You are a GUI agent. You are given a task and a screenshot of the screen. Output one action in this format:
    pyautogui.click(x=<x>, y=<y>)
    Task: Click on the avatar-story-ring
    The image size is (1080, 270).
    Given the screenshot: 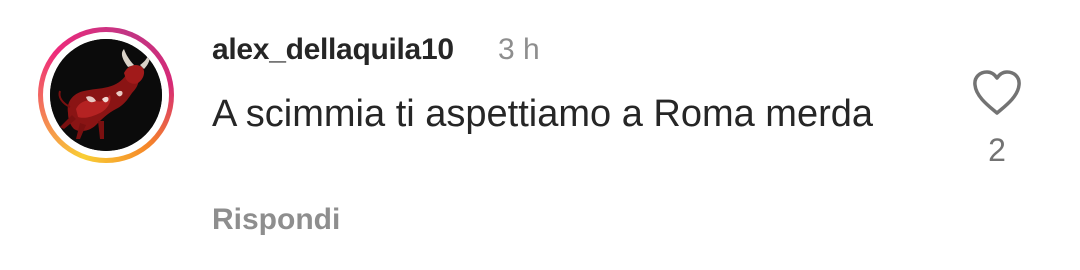 What is the action you would take?
    pyautogui.click(x=106, y=95)
    